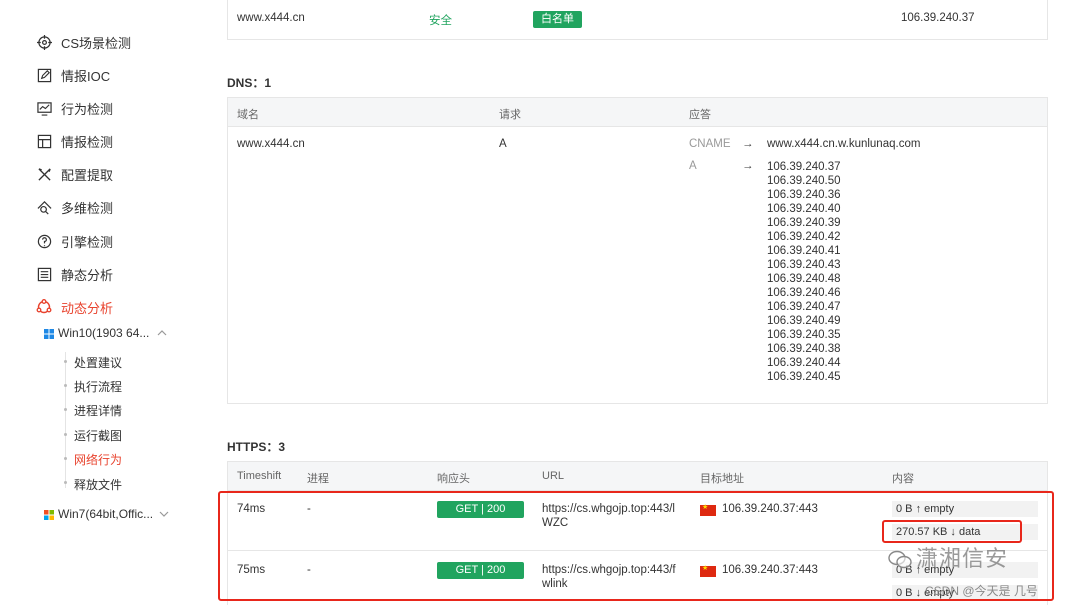 Image resolution: width=1080 pixels, height=605 pixels. I want to click on sidebar-item-config: 配置提取, so click(74, 174).